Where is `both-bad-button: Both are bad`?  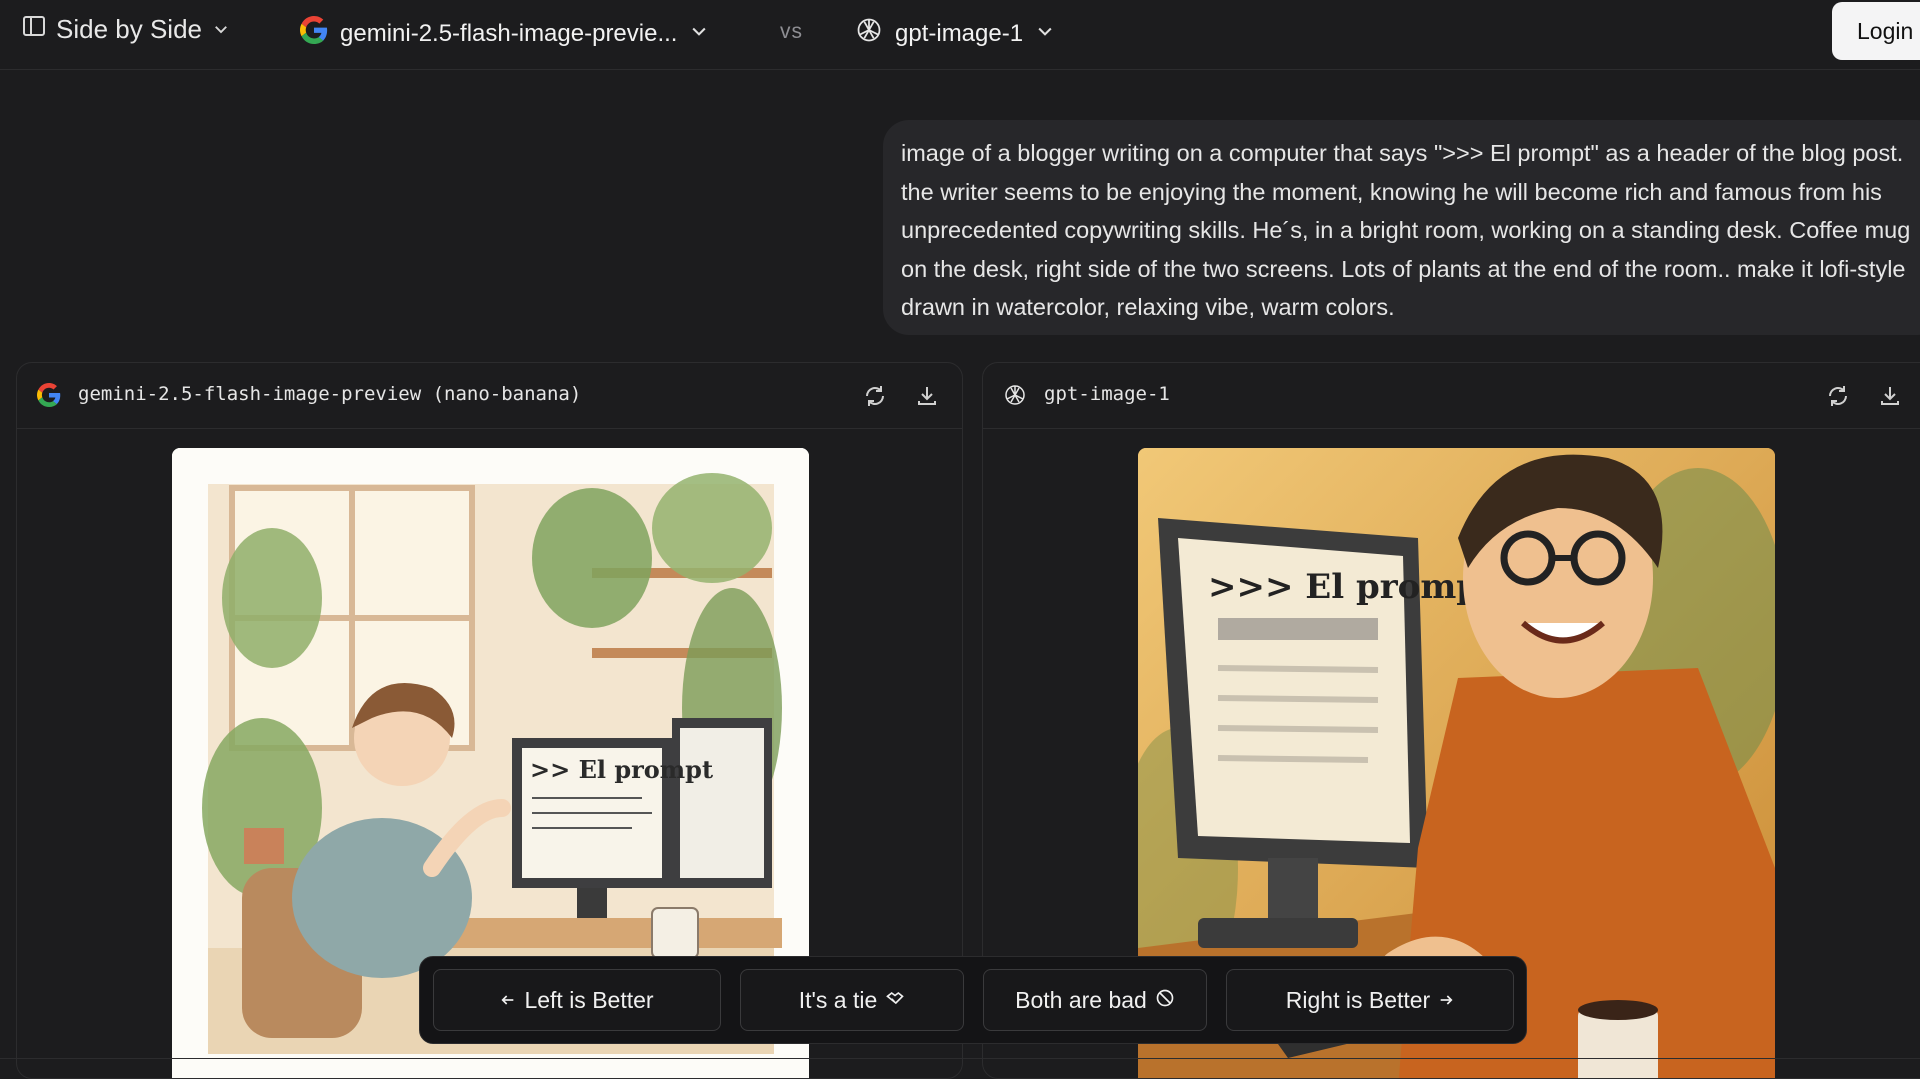
both-bad-button: Both are bad is located at coordinates (1095, 1000).